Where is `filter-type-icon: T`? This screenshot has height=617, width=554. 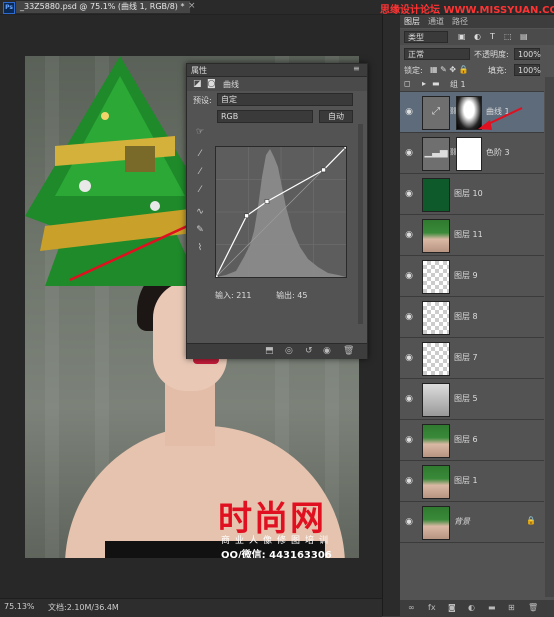 filter-type-icon: T is located at coordinates (492, 36).